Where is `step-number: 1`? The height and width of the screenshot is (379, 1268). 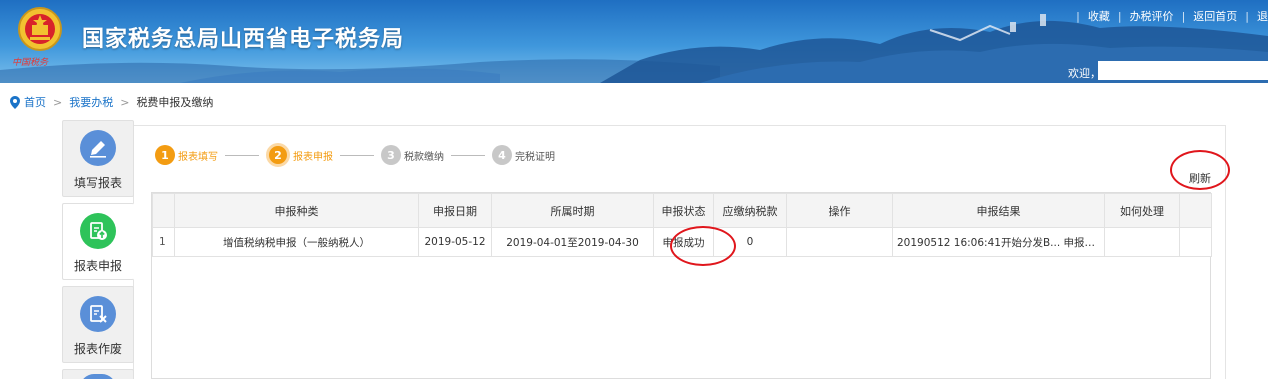 step-number: 1 is located at coordinates (165, 155).